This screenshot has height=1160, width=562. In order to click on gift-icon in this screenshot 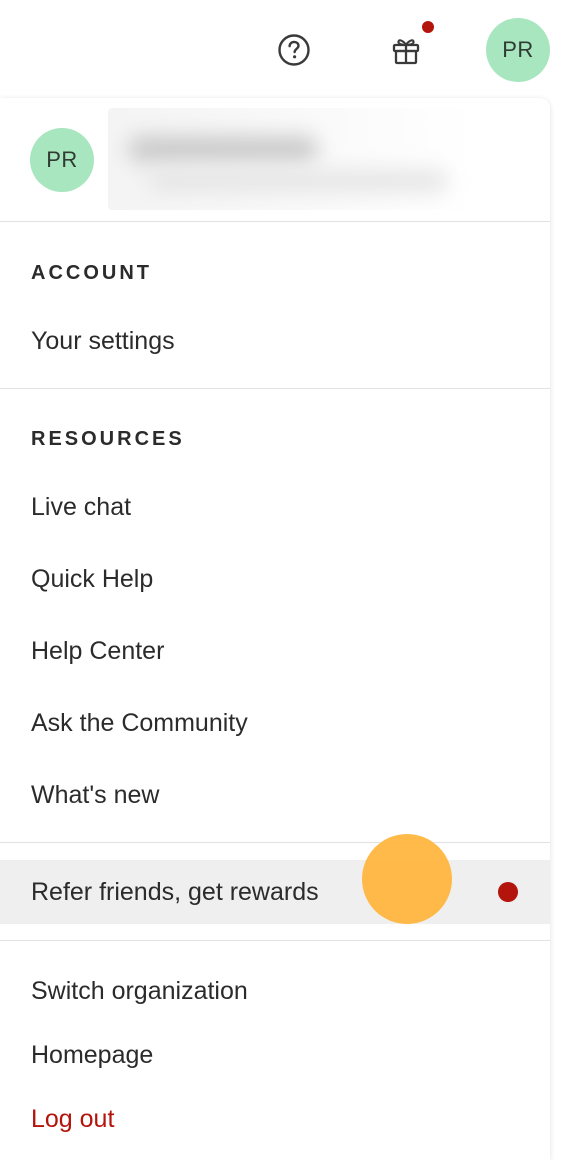, I will do `click(406, 52)`.